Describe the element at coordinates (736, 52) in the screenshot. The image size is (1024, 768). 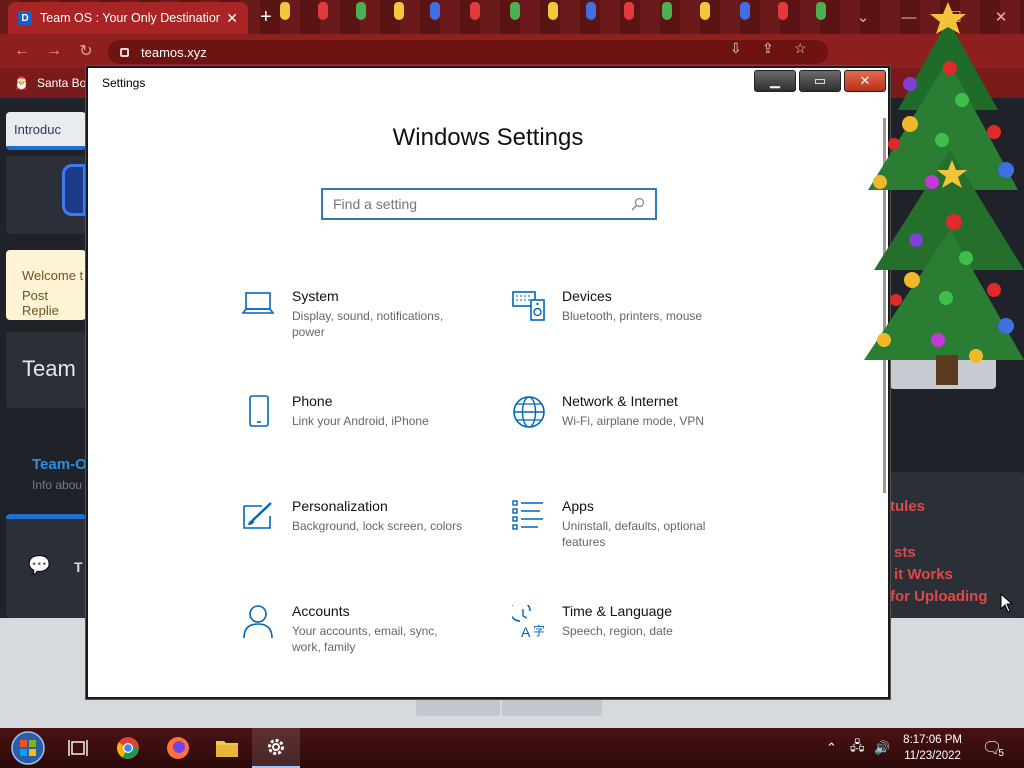
I see `install-icon: ⇩` at that location.